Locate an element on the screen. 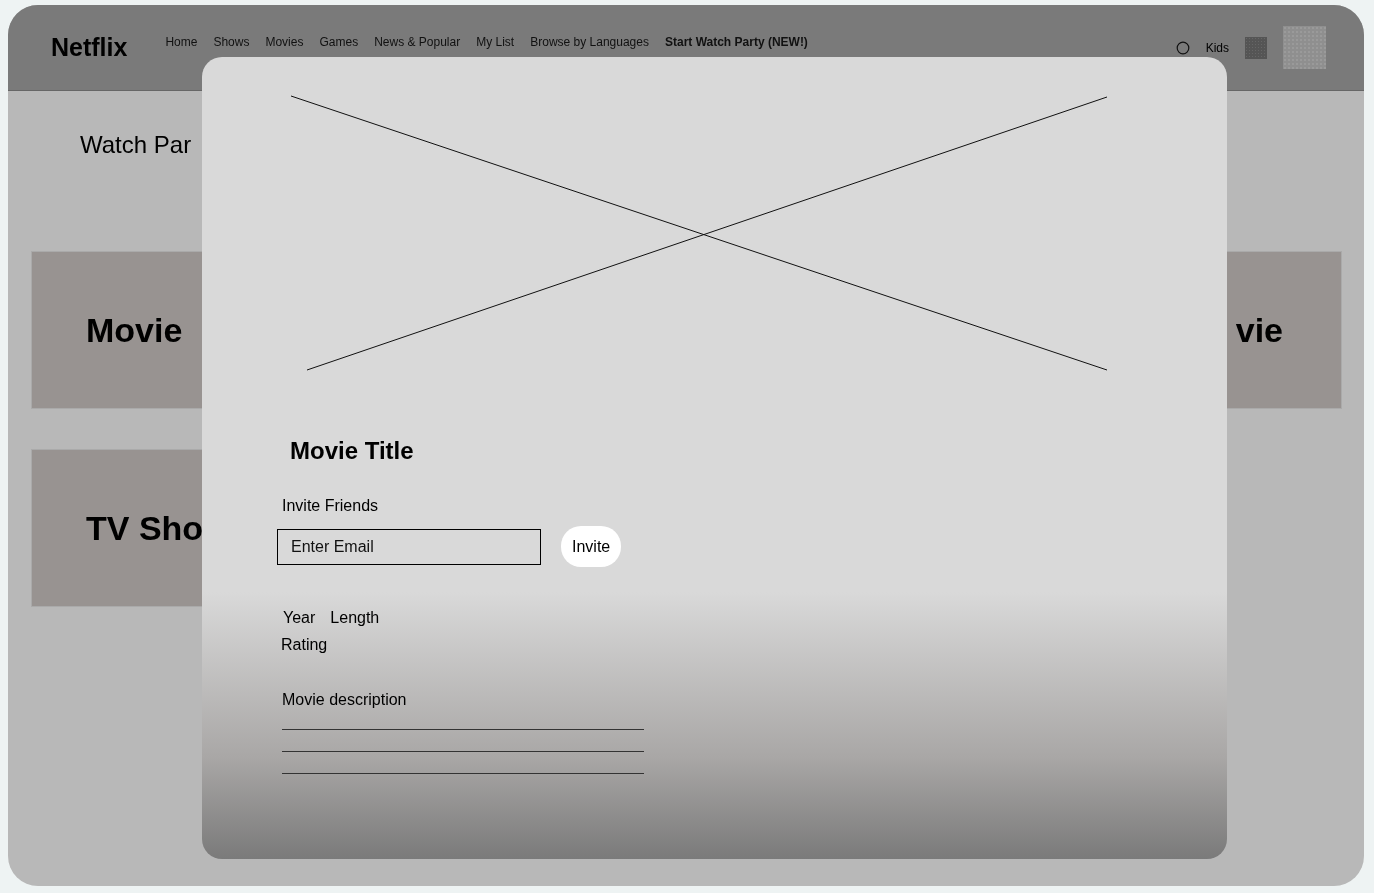 The width and height of the screenshot is (1374, 893). email-field: Enter Email is located at coordinates (409, 546).